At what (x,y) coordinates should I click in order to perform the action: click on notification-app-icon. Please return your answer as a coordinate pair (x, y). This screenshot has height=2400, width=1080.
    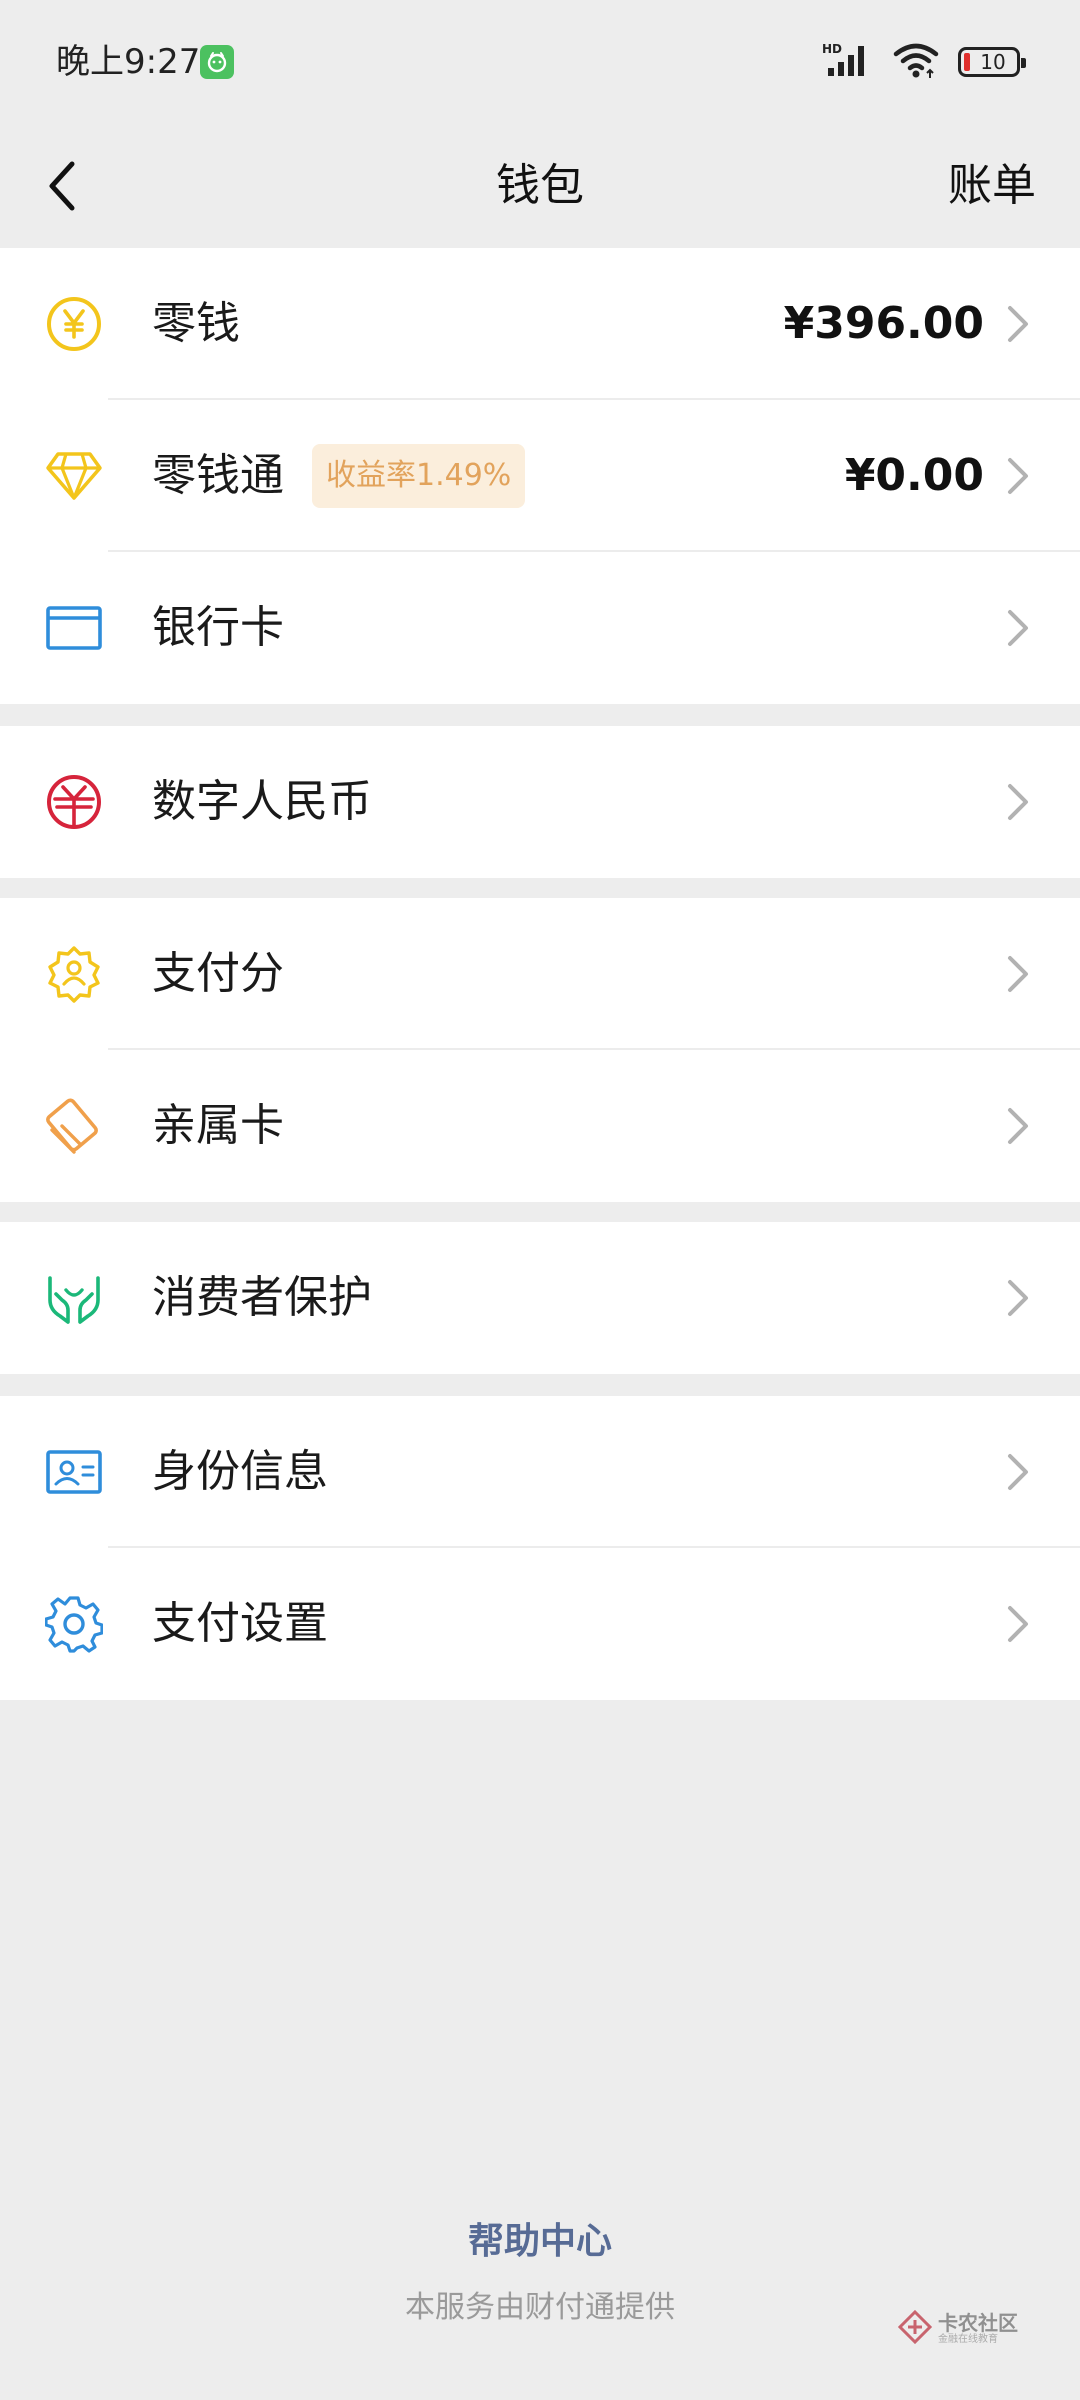
    Looking at the image, I should click on (217, 62).